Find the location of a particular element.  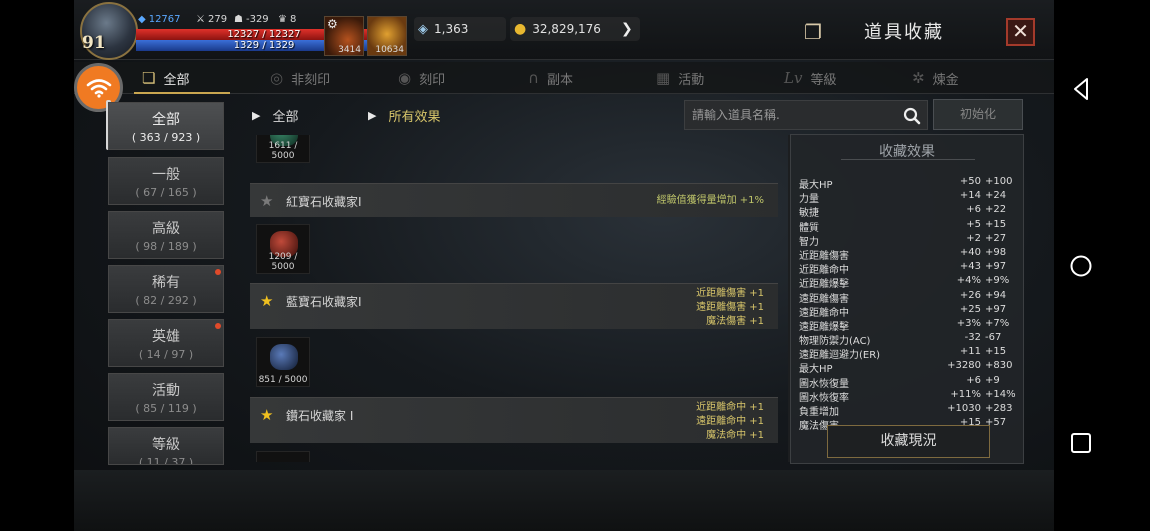

recents-button is located at coordinates (1081, 443).